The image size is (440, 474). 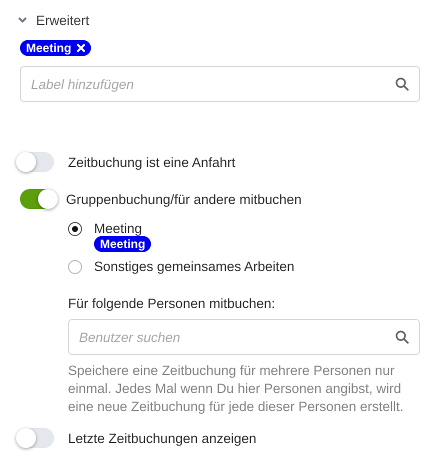 What do you see at coordinates (63, 20) in the screenshot?
I see `section-title: Erweitert` at bounding box center [63, 20].